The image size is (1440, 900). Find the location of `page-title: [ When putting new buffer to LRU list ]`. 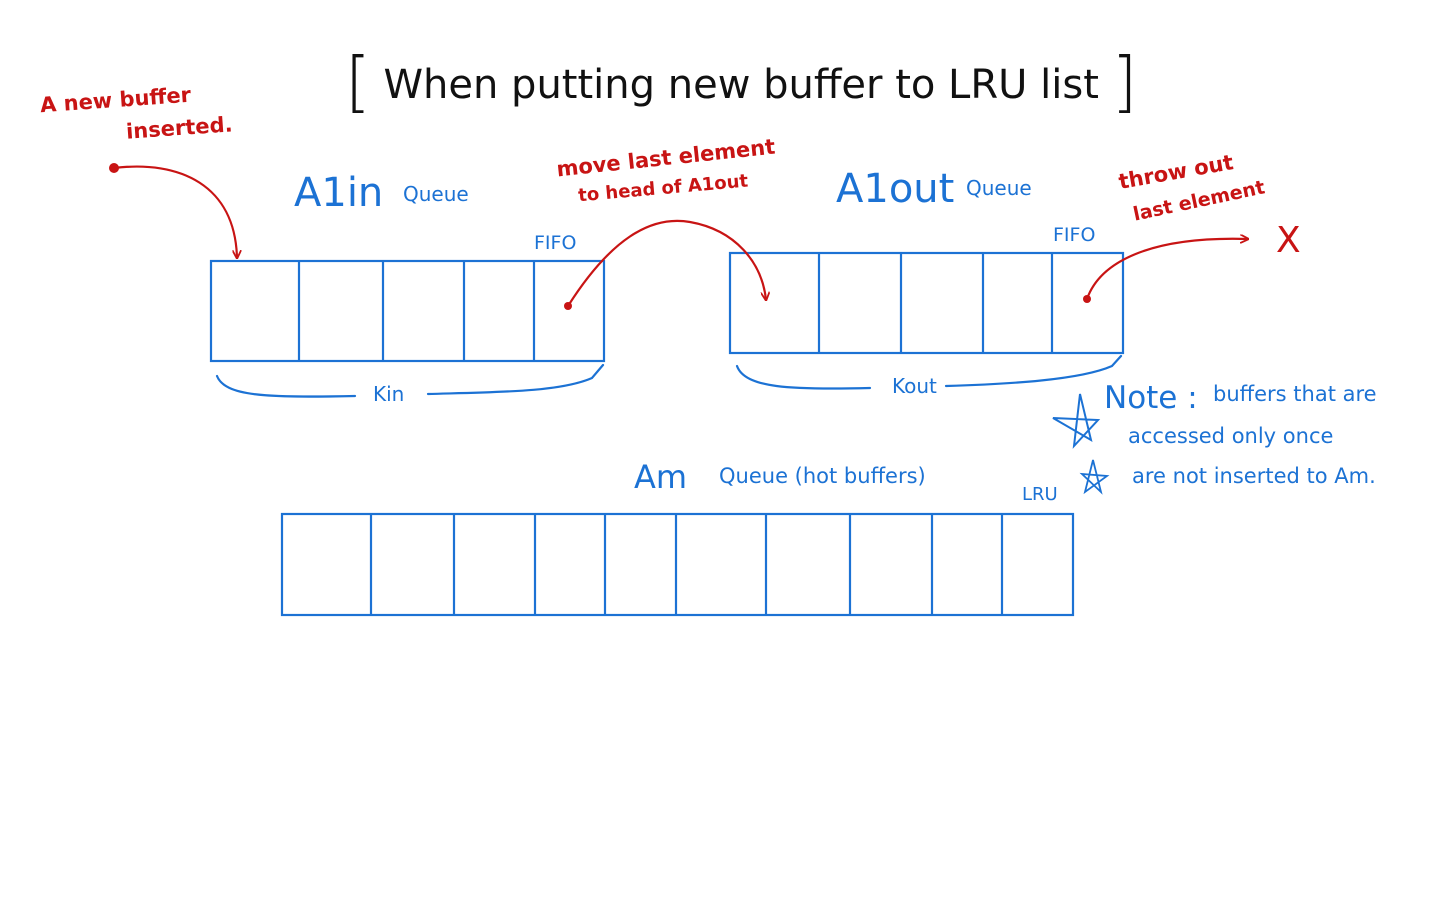

page-title: [ When putting new buffer to LRU list ] is located at coordinates (741, 81).